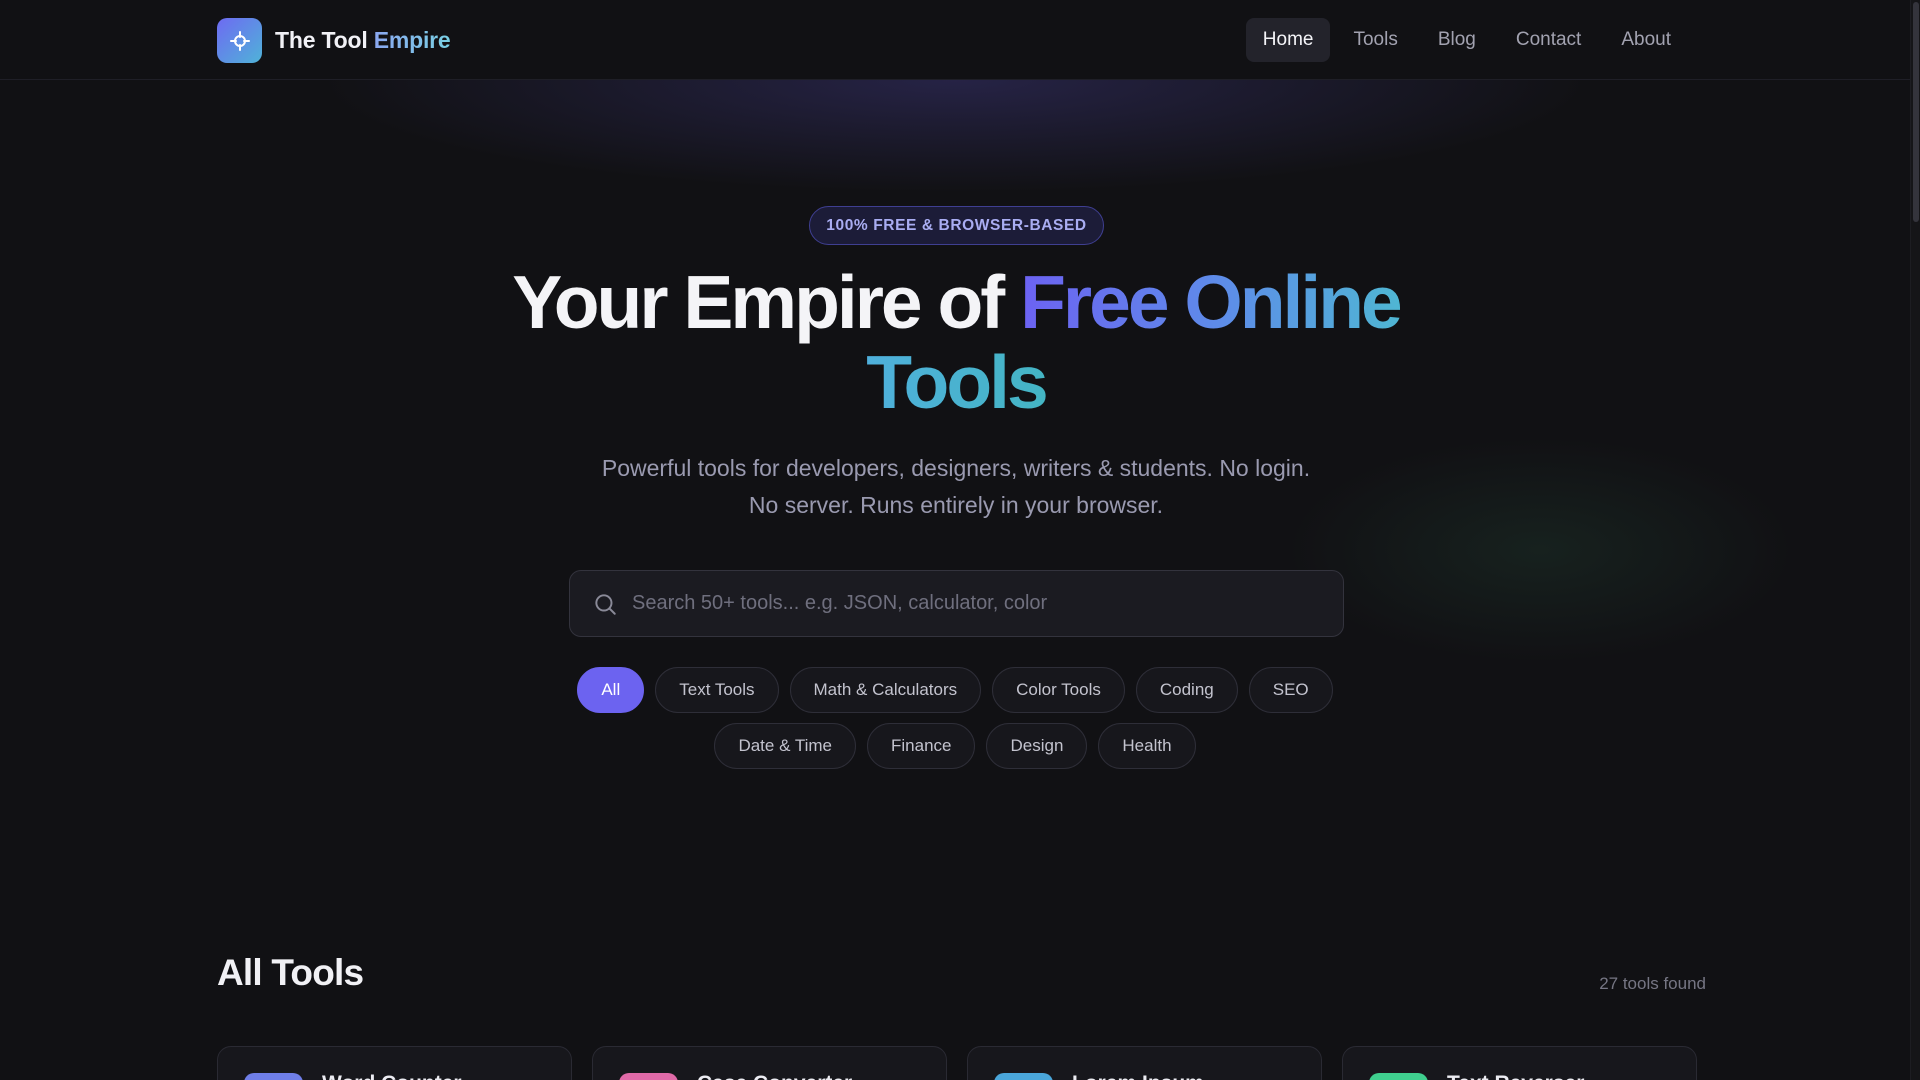 The image size is (1920, 1080). What do you see at coordinates (774, 1076) in the screenshot?
I see `tool-card-name: Case Converter` at bounding box center [774, 1076].